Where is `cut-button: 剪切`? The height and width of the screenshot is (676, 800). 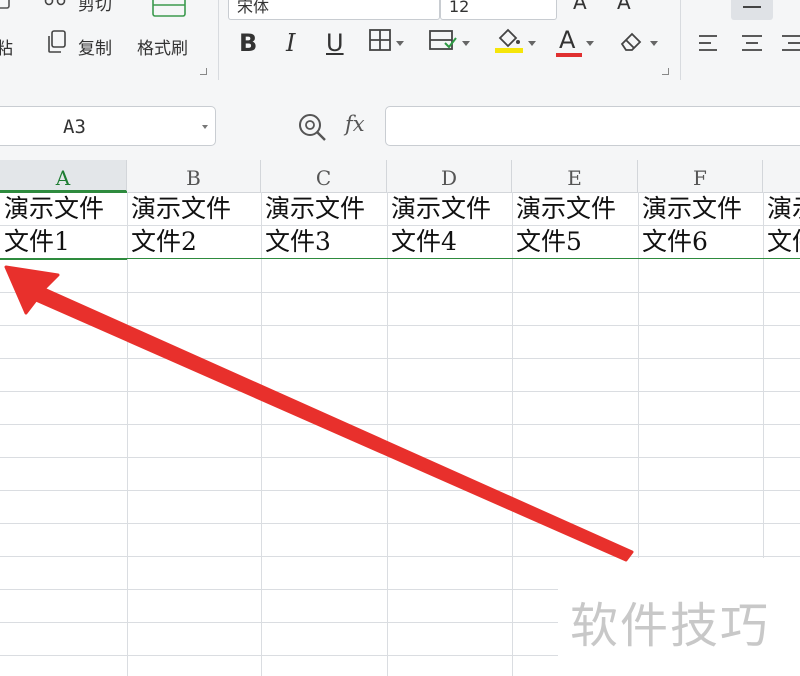 cut-button: 剪切 is located at coordinates (95, 7).